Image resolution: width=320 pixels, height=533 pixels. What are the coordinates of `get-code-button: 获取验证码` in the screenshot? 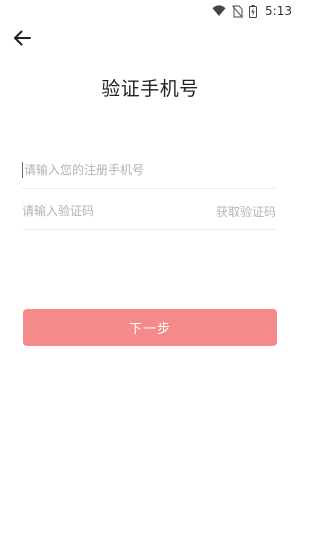 It's located at (246, 211).